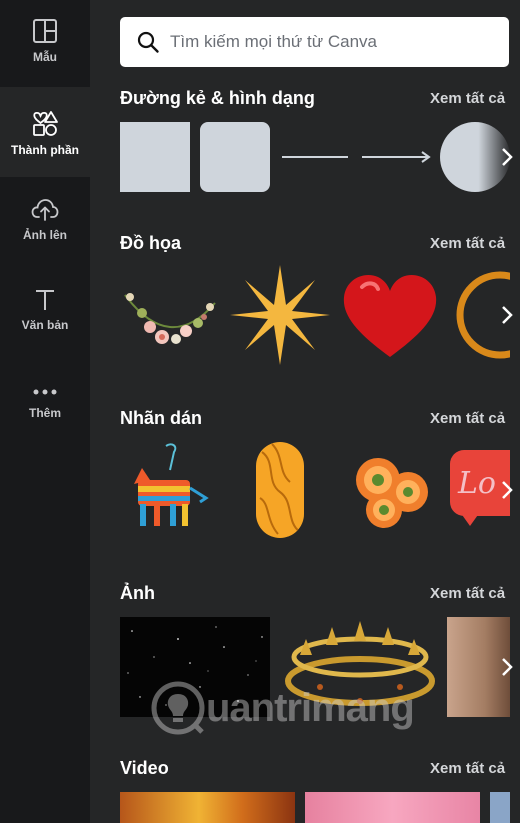 This screenshot has width=520, height=823. Describe the element at coordinates (155, 157) in the screenshot. I see `square-shape` at that location.